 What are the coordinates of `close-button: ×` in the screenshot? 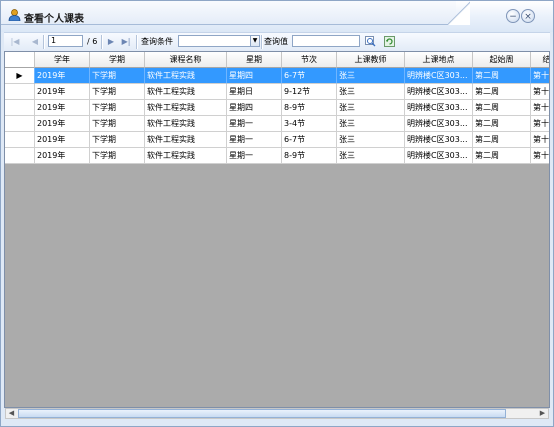 It's located at (528, 16).